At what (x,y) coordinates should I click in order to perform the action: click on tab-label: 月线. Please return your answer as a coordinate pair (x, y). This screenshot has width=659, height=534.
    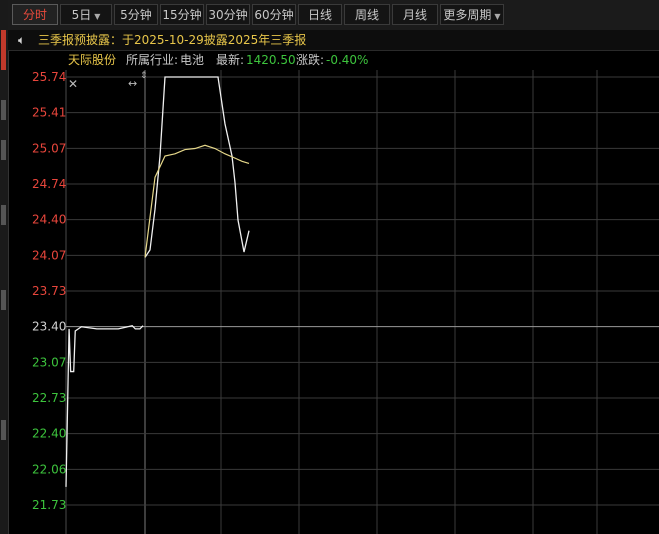
    Looking at the image, I should click on (414, 15).